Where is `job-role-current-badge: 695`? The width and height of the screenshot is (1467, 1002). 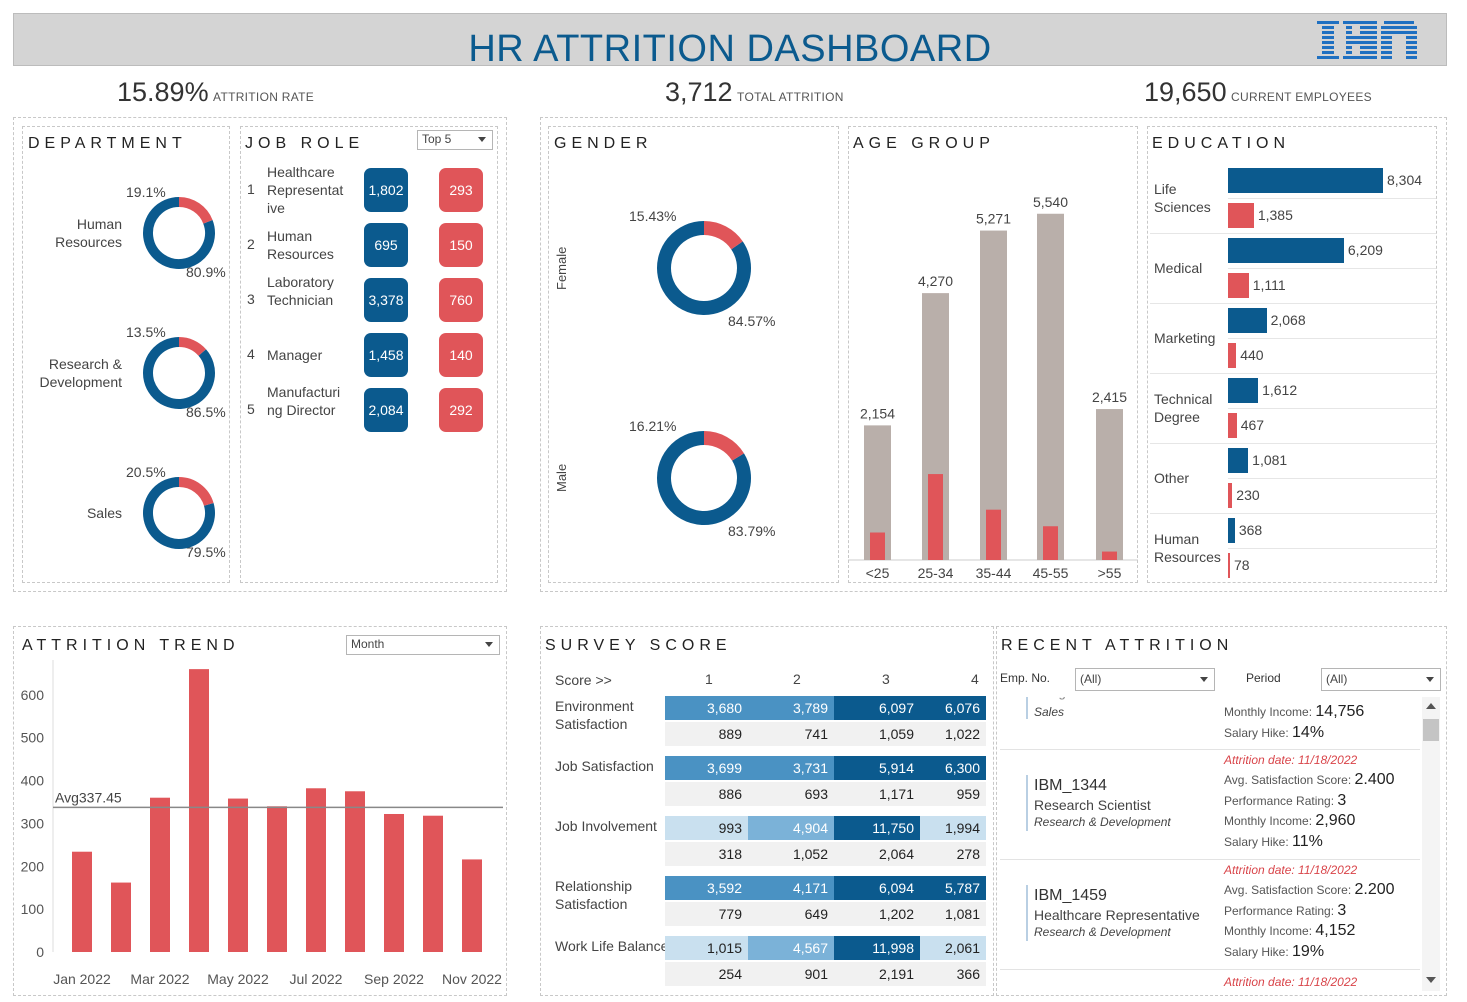 job-role-current-badge: 695 is located at coordinates (386, 245).